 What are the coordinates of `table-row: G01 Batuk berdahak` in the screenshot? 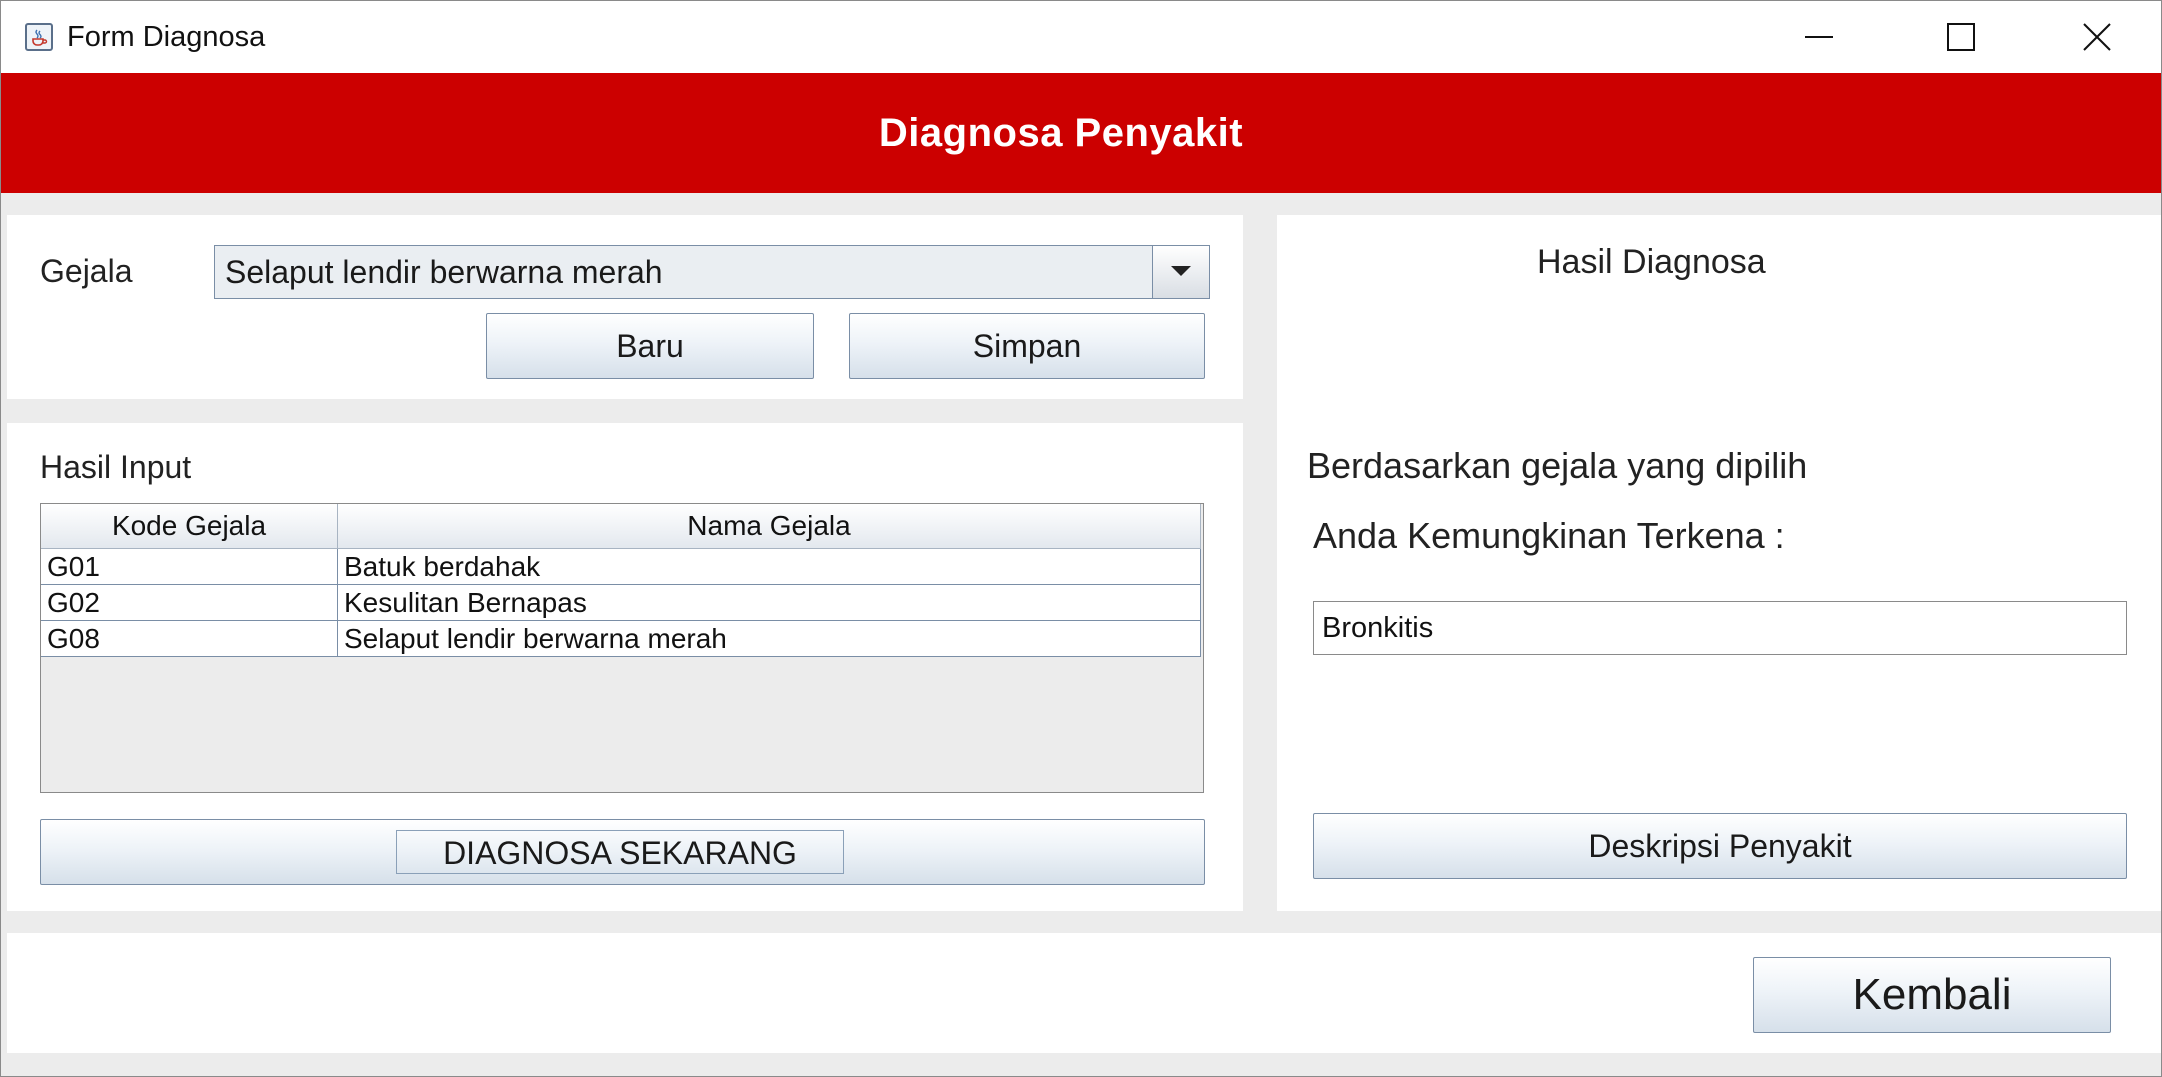 It's located at (621, 566).